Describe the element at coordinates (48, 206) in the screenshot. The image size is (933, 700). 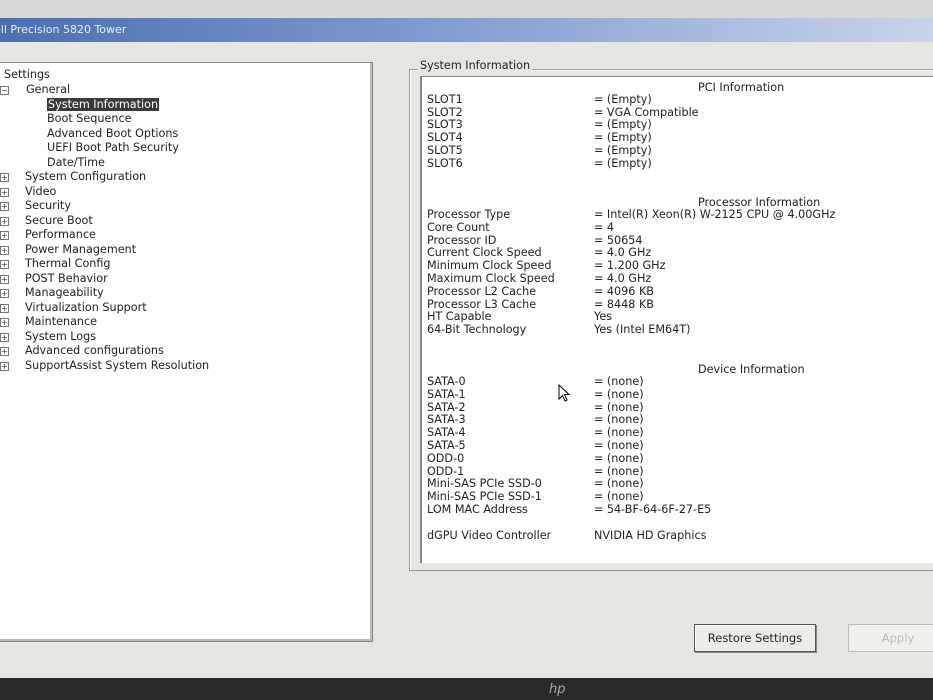
I see `tree-item-category: Security` at that location.